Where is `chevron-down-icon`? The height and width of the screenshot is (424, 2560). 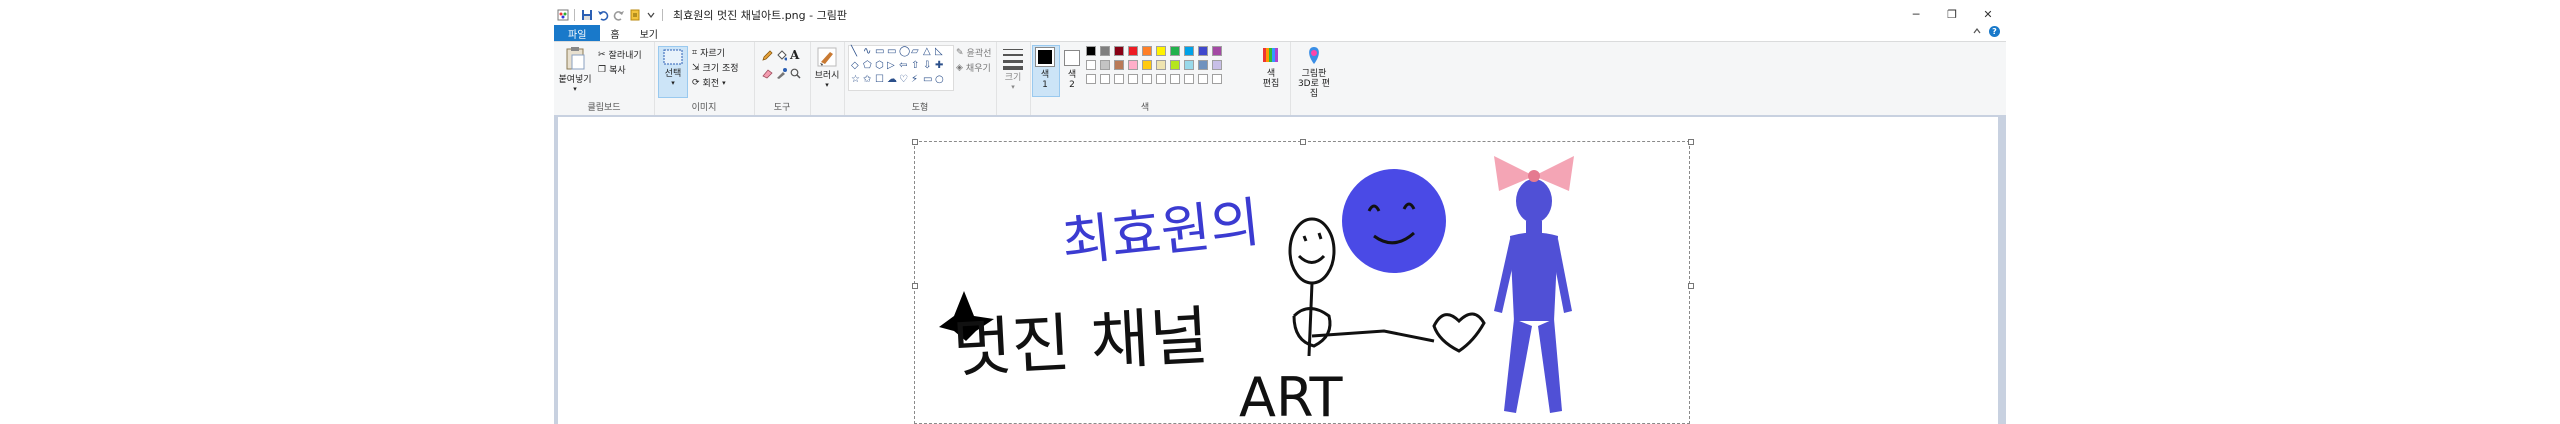
chevron-down-icon is located at coordinates (650, 14).